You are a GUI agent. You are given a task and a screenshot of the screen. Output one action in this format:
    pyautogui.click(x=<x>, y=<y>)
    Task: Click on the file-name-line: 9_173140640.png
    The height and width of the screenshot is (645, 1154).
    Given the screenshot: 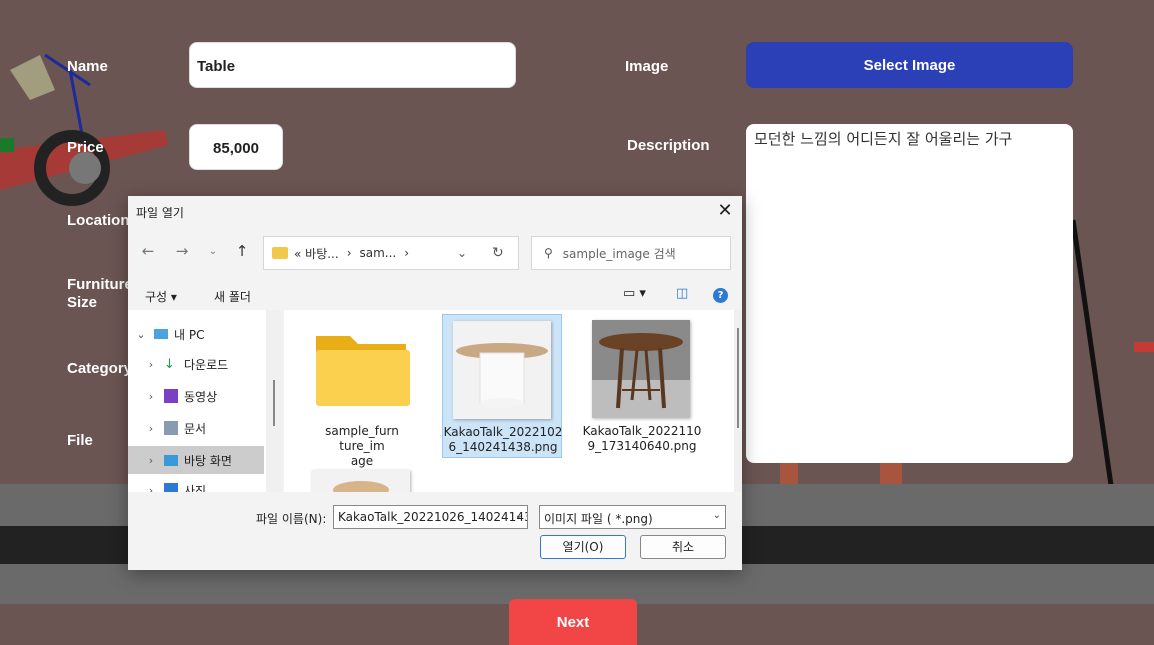 What is the action you would take?
    pyautogui.click(x=642, y=446)
    